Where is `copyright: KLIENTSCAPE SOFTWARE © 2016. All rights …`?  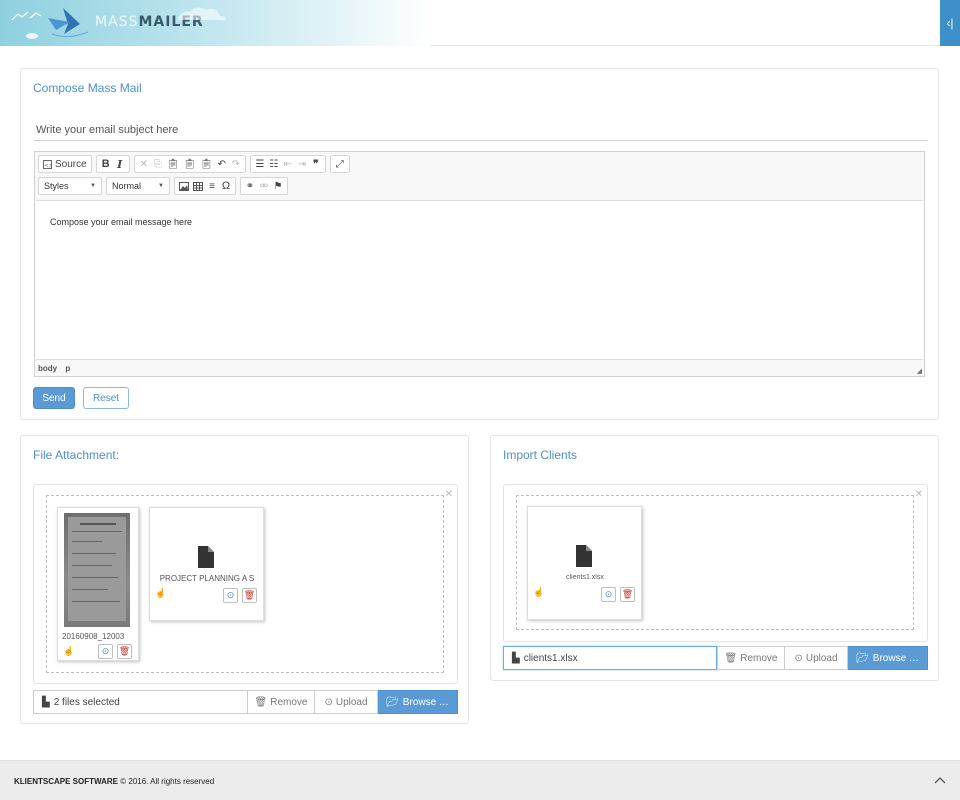 copyright: KLIENTSCAPE SOFTWARE © 2016. All rights … is located at coordinates (114, 781).